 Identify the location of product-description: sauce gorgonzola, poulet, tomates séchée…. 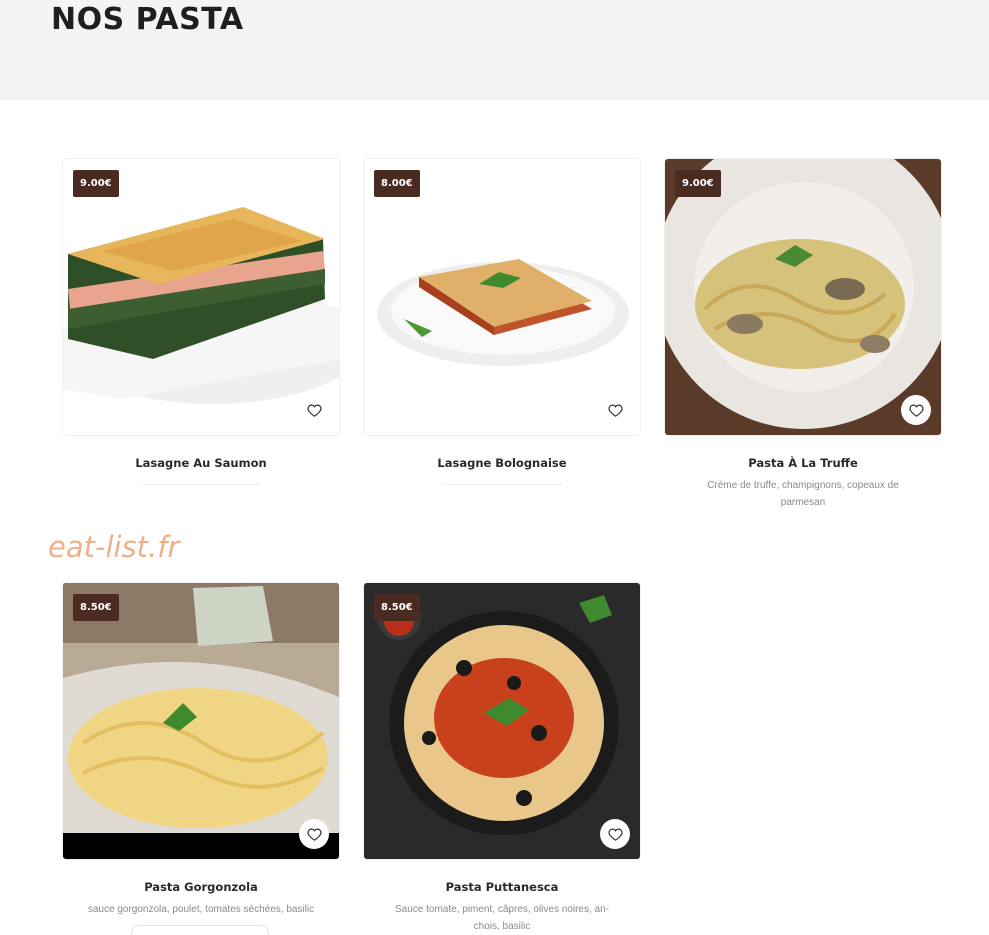
(201, 909).